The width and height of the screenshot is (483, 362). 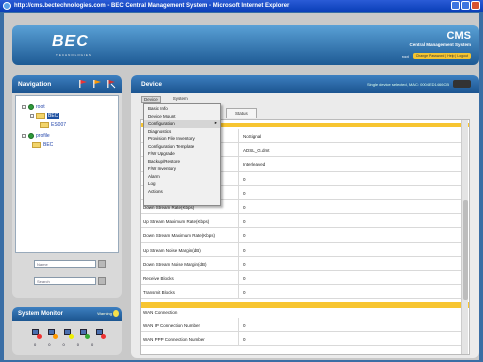 I want to click on header-links: root Change Password | Help | Logout, so click(x=436, y=56).